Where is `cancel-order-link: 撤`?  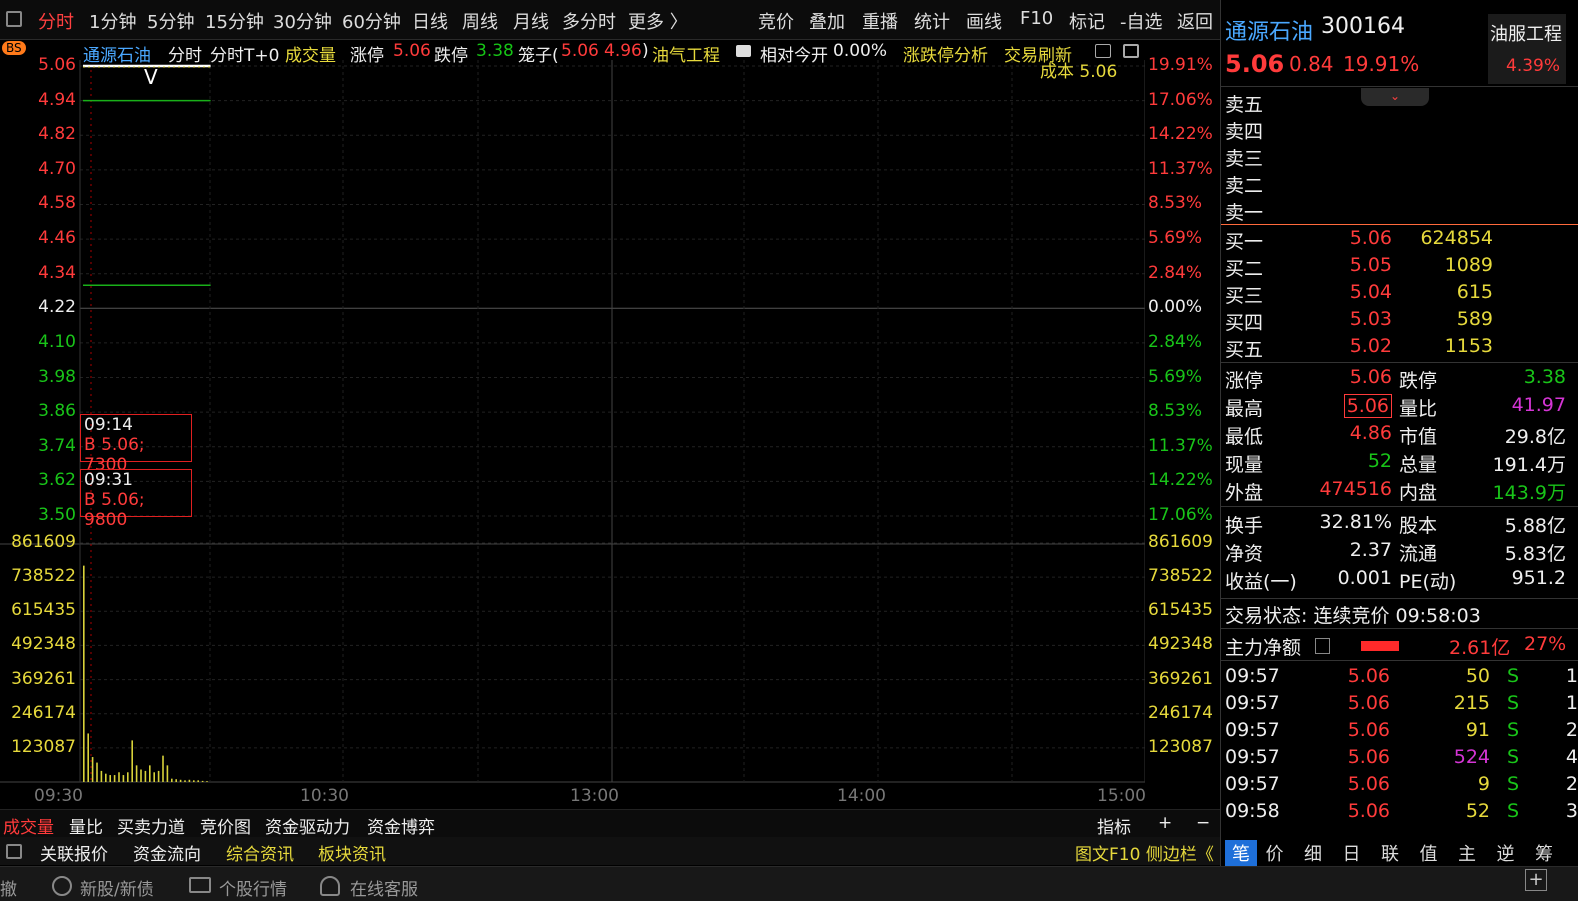
cancel-order-link: 撤 is located at coordinates (8, 887).